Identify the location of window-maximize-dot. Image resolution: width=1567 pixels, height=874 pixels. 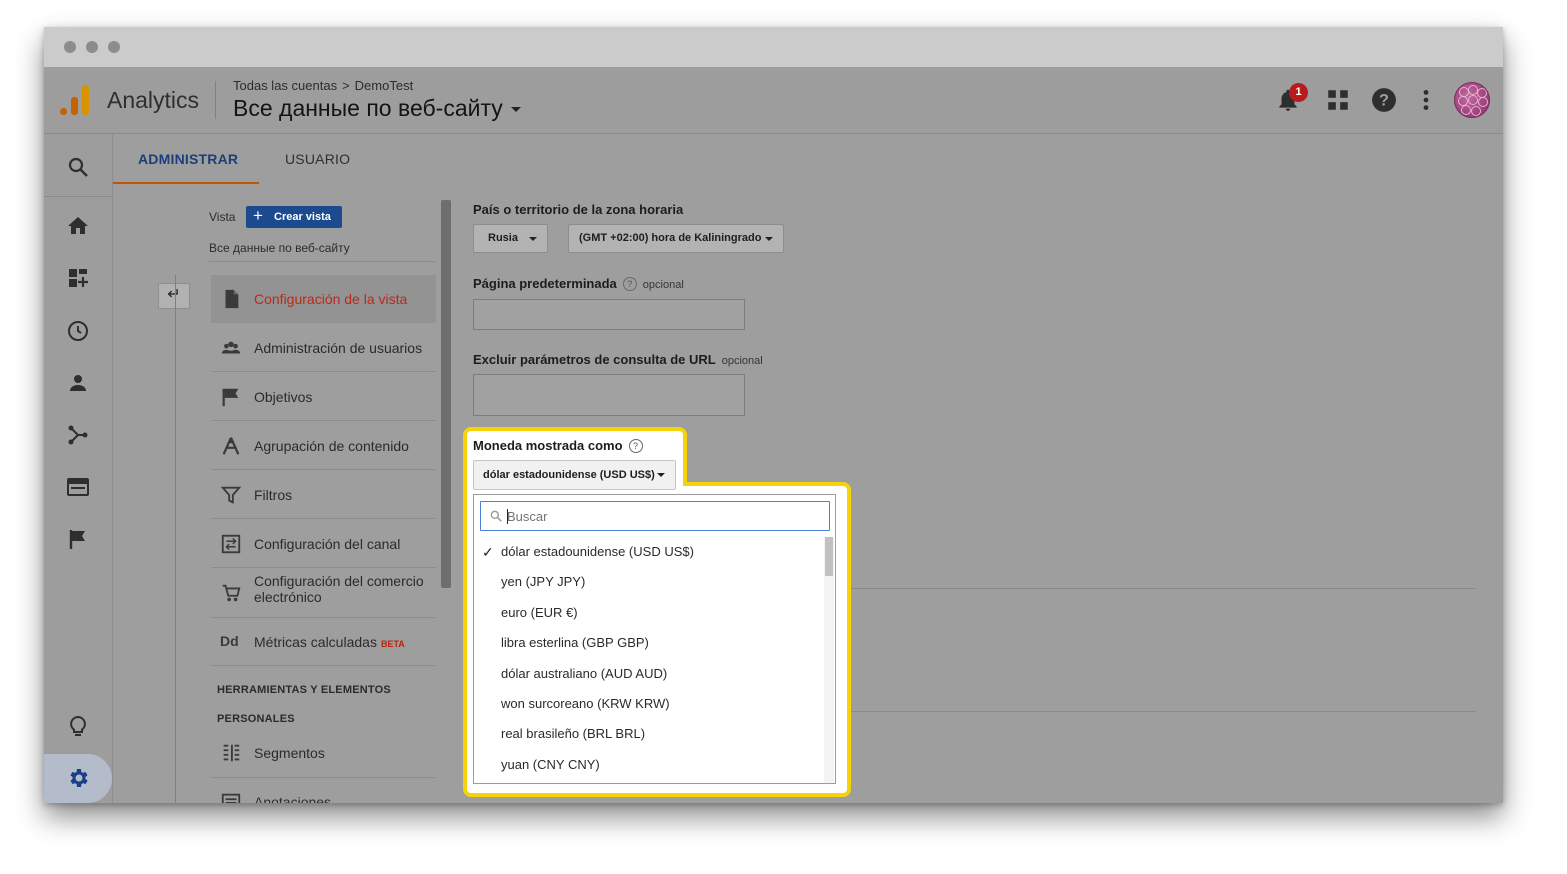
(114, 47).